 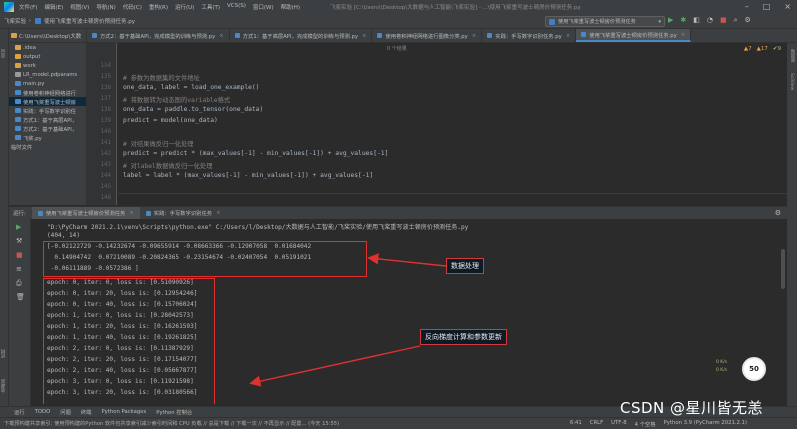 What do you see at coordinates (670, 20) in the screenshot?
I see `run-icon: ▶` at bounding box center [670, 20].